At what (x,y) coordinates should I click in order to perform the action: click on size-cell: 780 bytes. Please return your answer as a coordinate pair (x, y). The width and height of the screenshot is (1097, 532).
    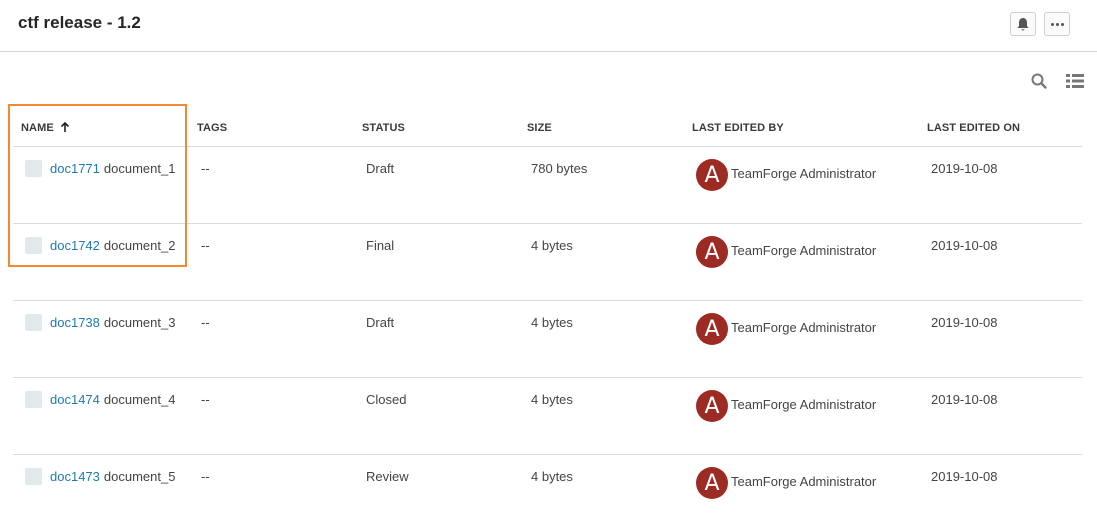
    Looking at the image, I should click on (559, 168).